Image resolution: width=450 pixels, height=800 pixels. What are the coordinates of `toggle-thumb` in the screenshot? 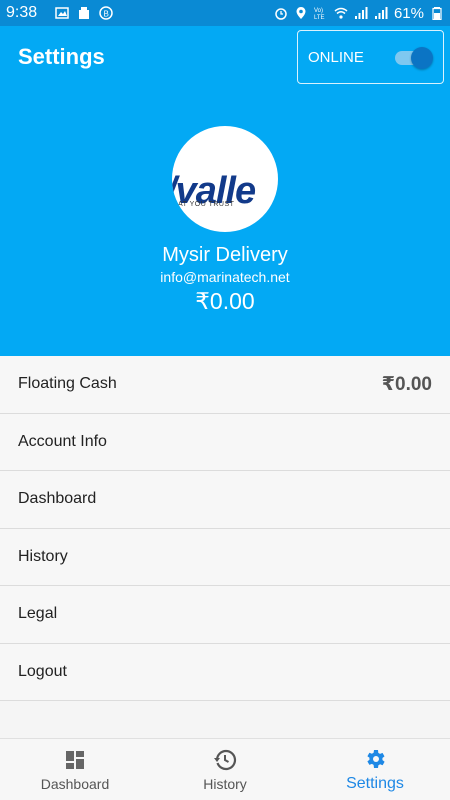 It's located at (422, 58).